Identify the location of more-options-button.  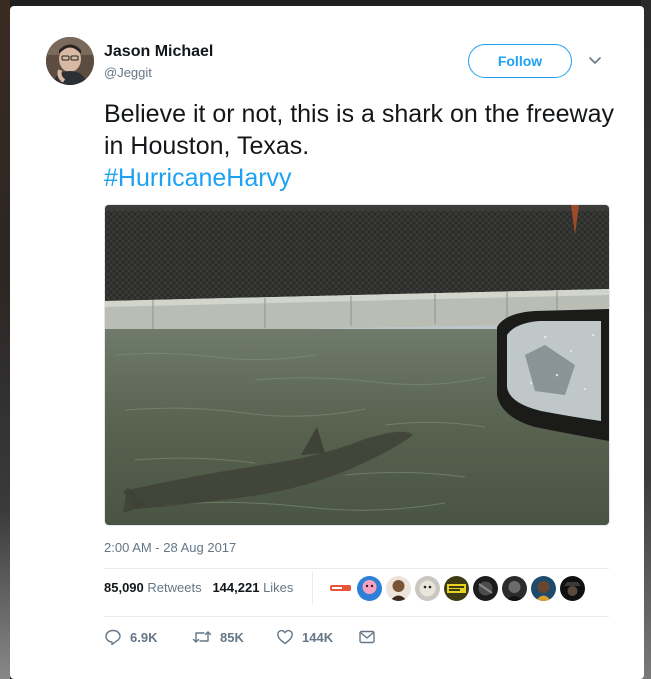
(595, 60).